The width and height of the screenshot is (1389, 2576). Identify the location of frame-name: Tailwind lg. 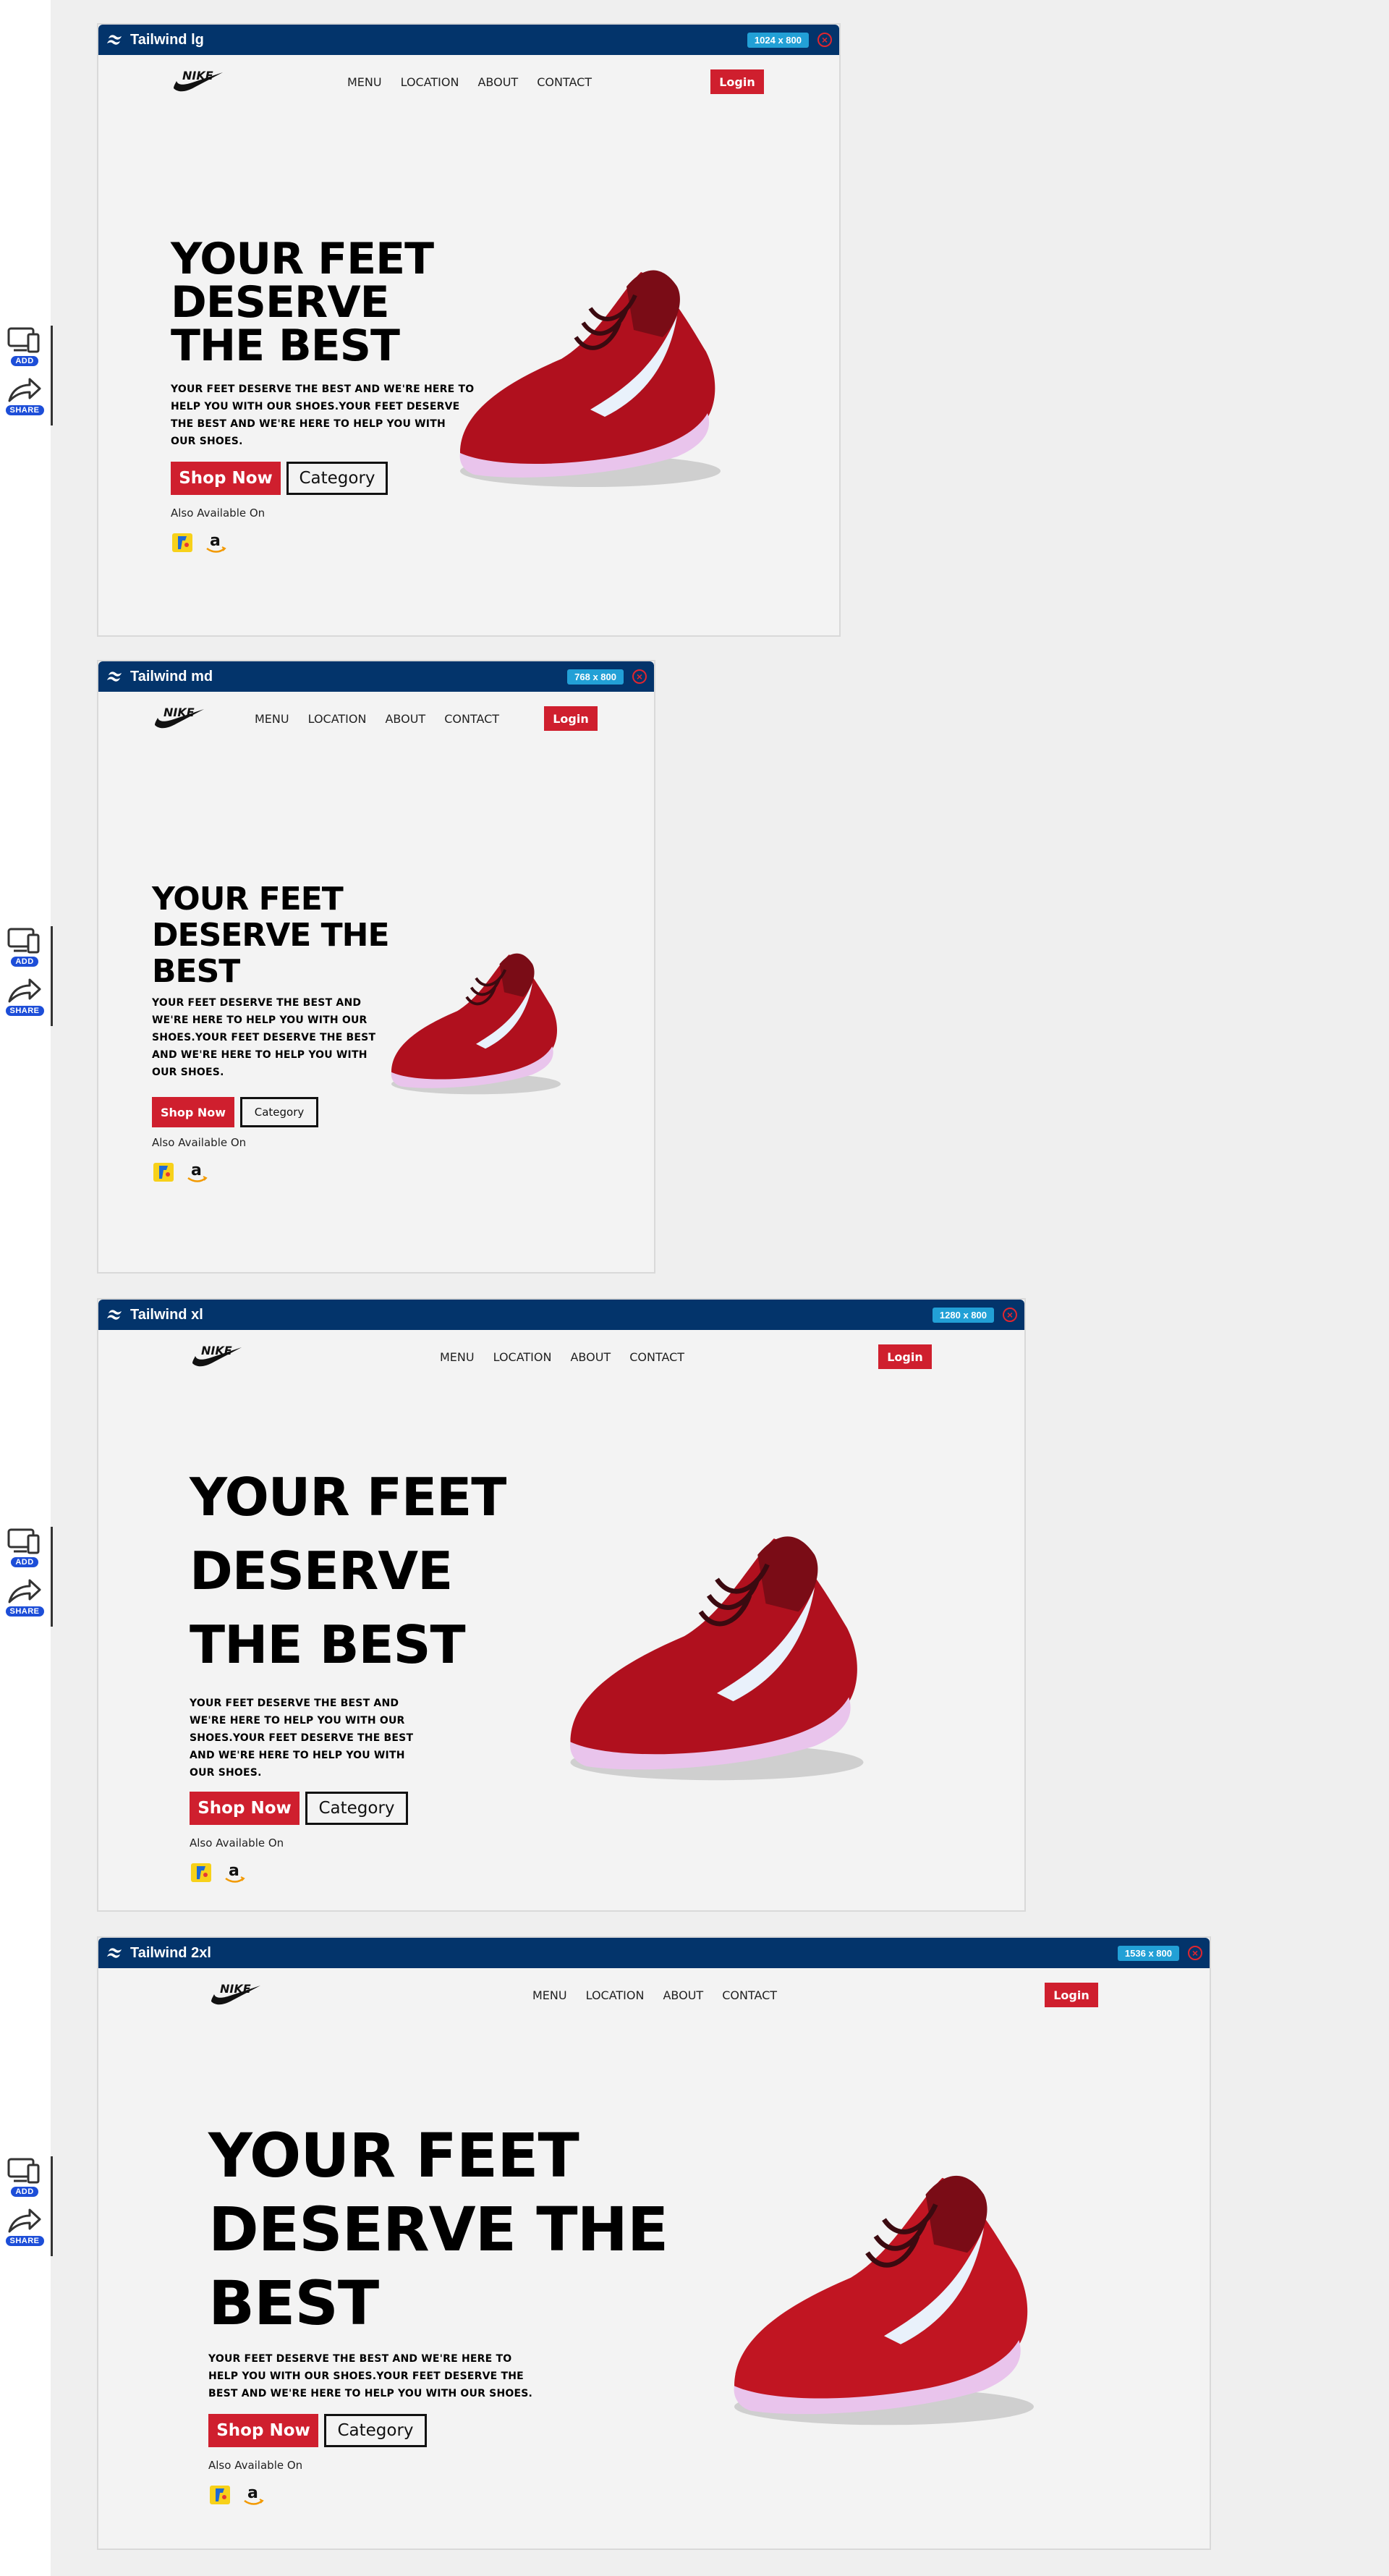
(167, 39).